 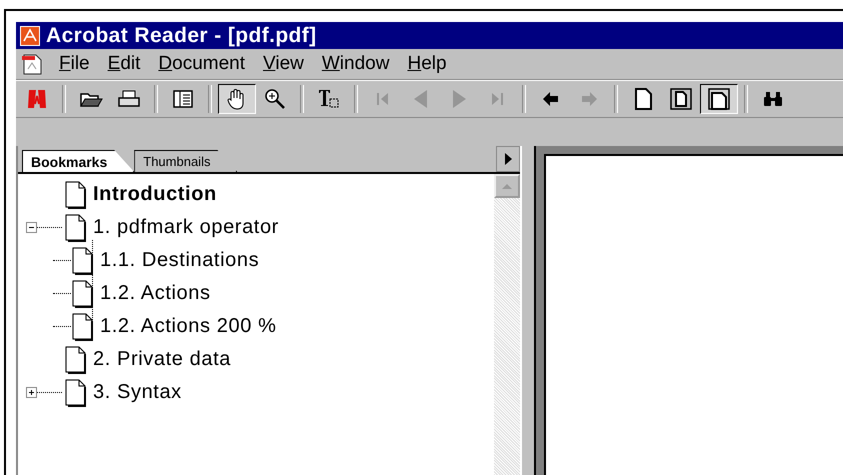 I want to click on panel-tab: Thumbnails, so click(x=186, y=161).